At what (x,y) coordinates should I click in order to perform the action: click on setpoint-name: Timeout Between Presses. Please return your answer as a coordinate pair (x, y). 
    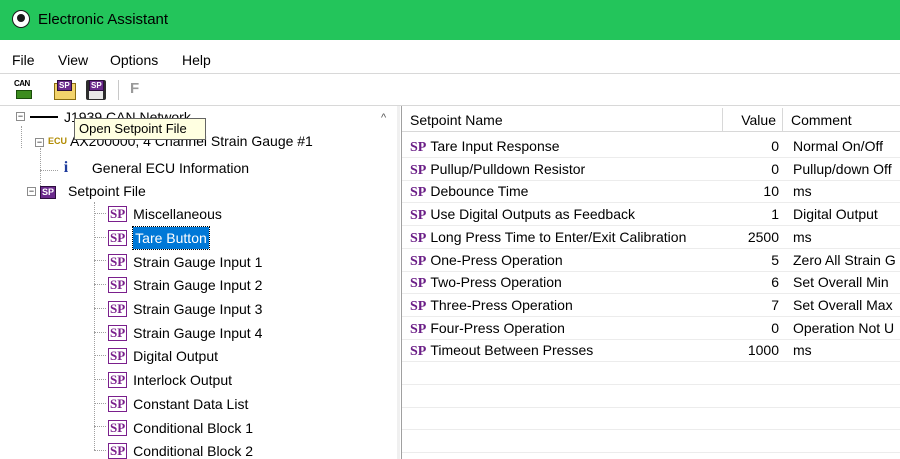
    Looking at the image, I should click on (512, 350).